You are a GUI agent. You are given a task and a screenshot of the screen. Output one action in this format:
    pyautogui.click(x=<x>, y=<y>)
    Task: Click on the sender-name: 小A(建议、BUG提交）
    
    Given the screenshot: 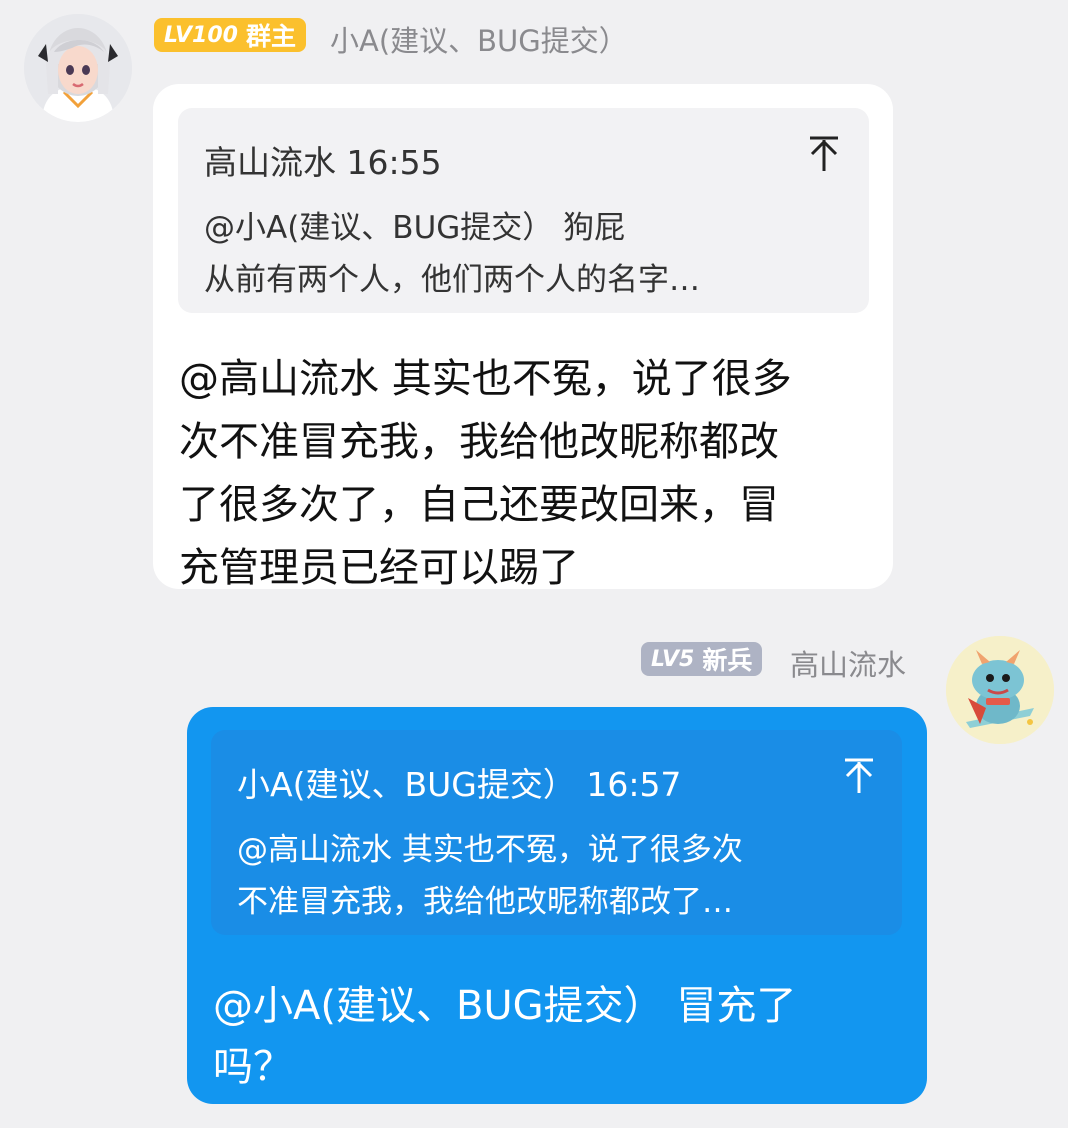 What is the action you would take?
    pyautogui.click(x=479, y=39)
    